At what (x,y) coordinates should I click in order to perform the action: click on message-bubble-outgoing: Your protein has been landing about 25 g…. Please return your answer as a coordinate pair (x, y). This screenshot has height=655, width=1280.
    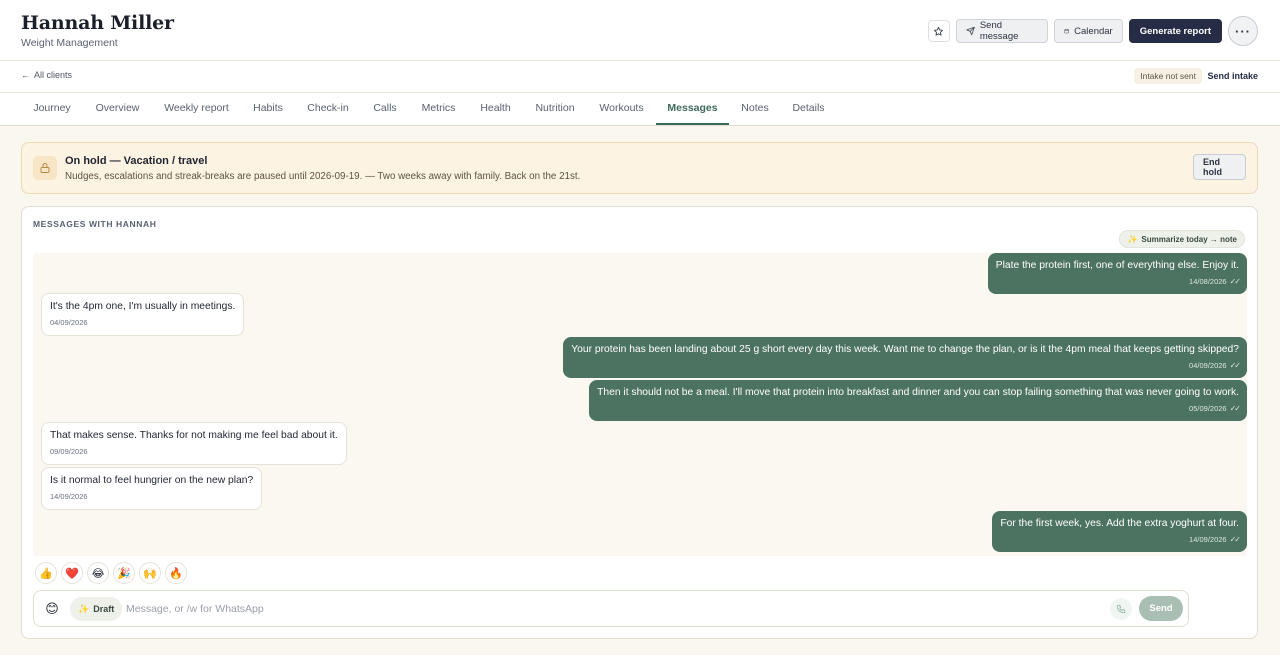
    Looking at the image, I should click on (905, 357).